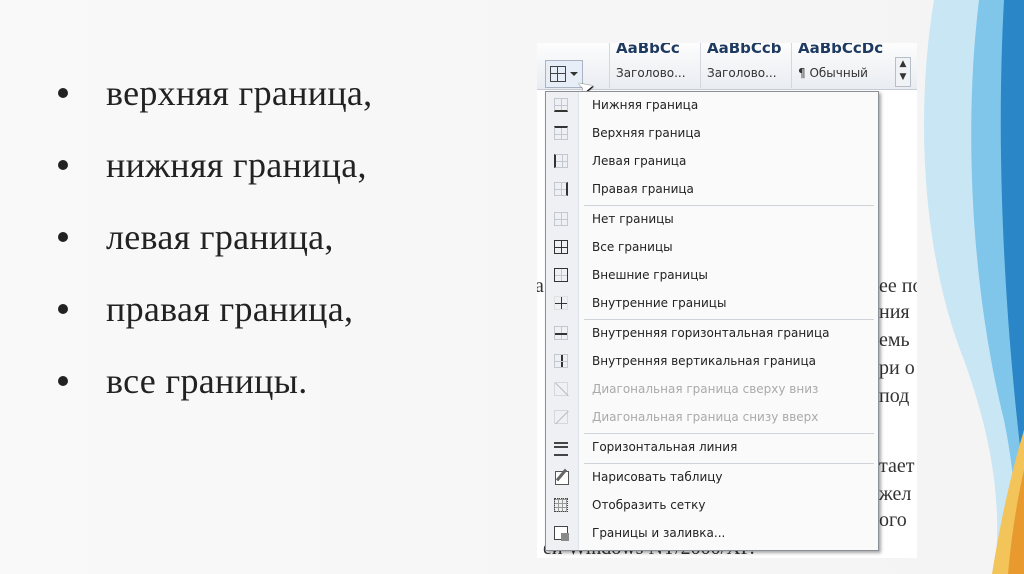  I want to click on border-inside-vertical-icon, so click(561, 361).